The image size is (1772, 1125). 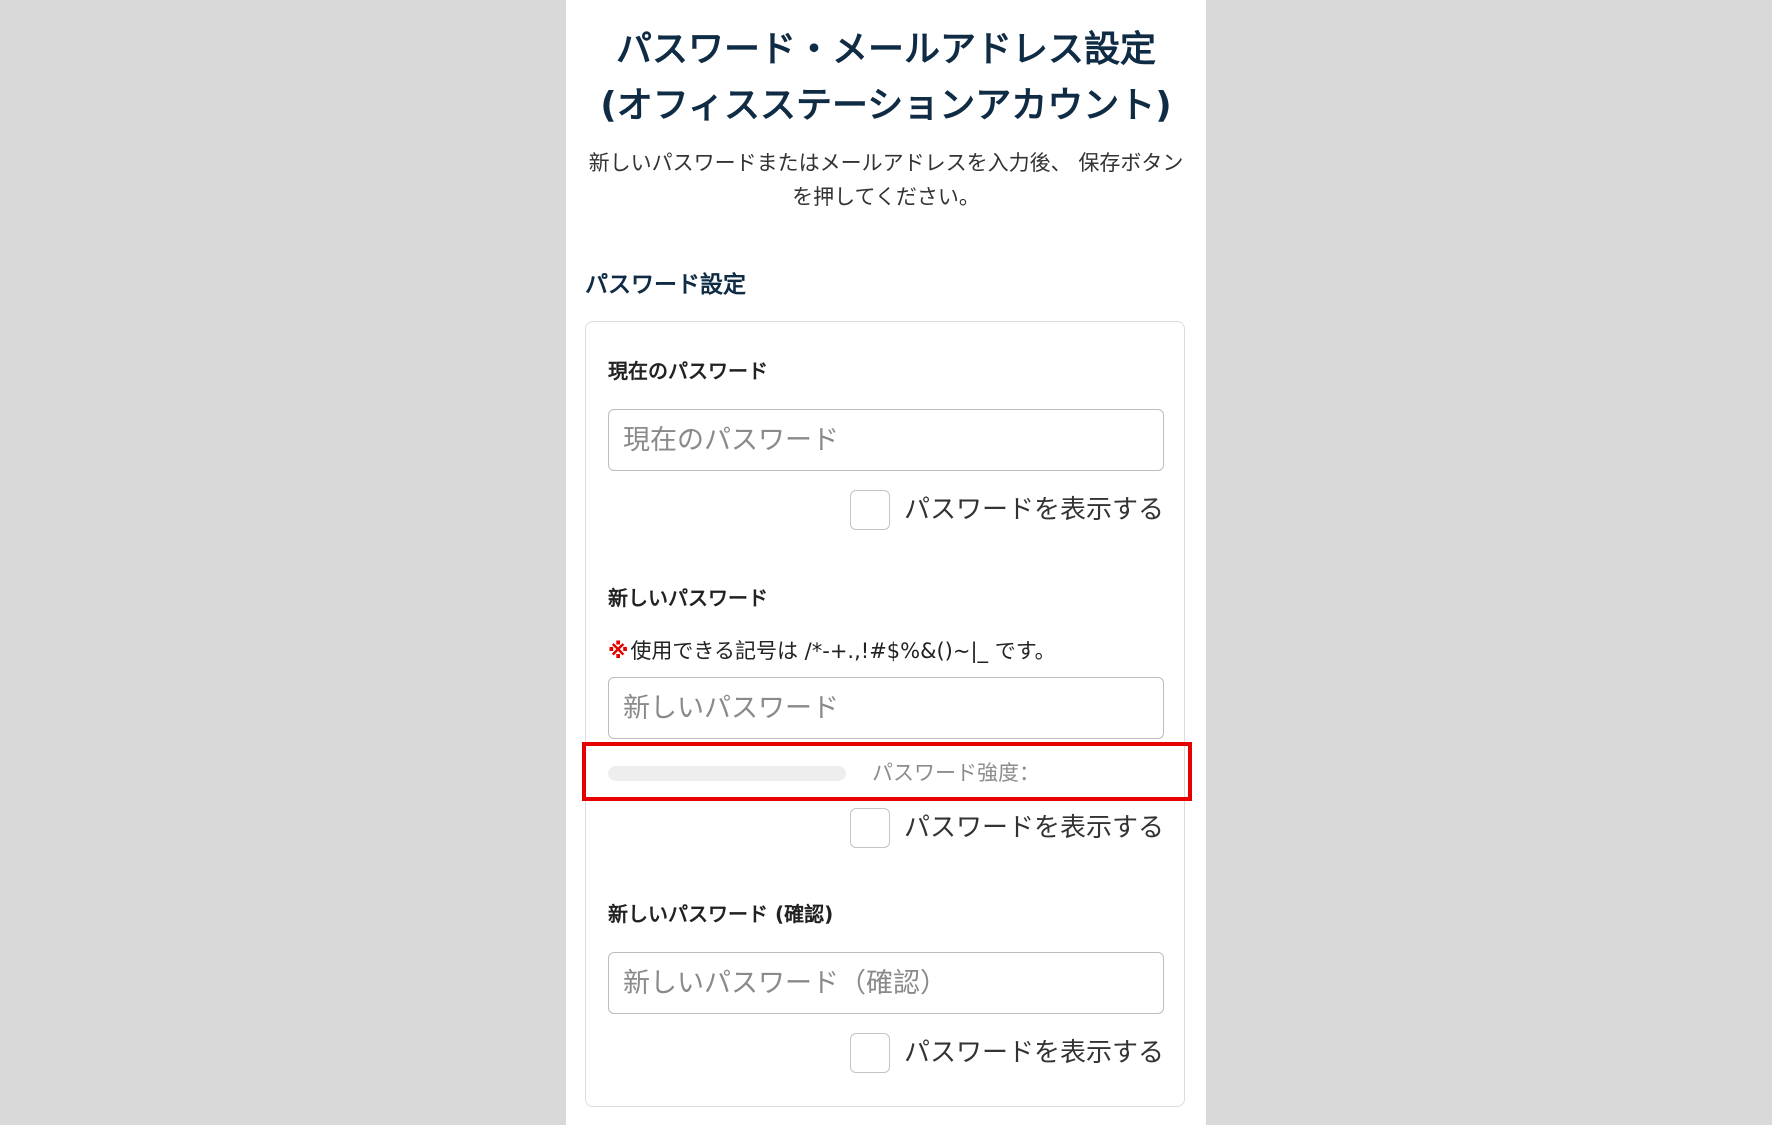 I want to click on current-password-input, so click(x=886, y=440).